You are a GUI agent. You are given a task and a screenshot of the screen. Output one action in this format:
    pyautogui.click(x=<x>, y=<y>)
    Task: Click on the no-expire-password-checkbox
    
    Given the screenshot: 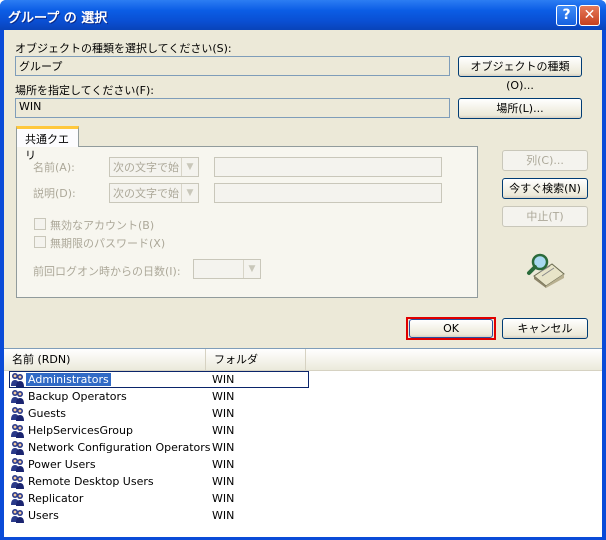 What is the action you would take?
    pyautogui.click(x=40, y=242)
    